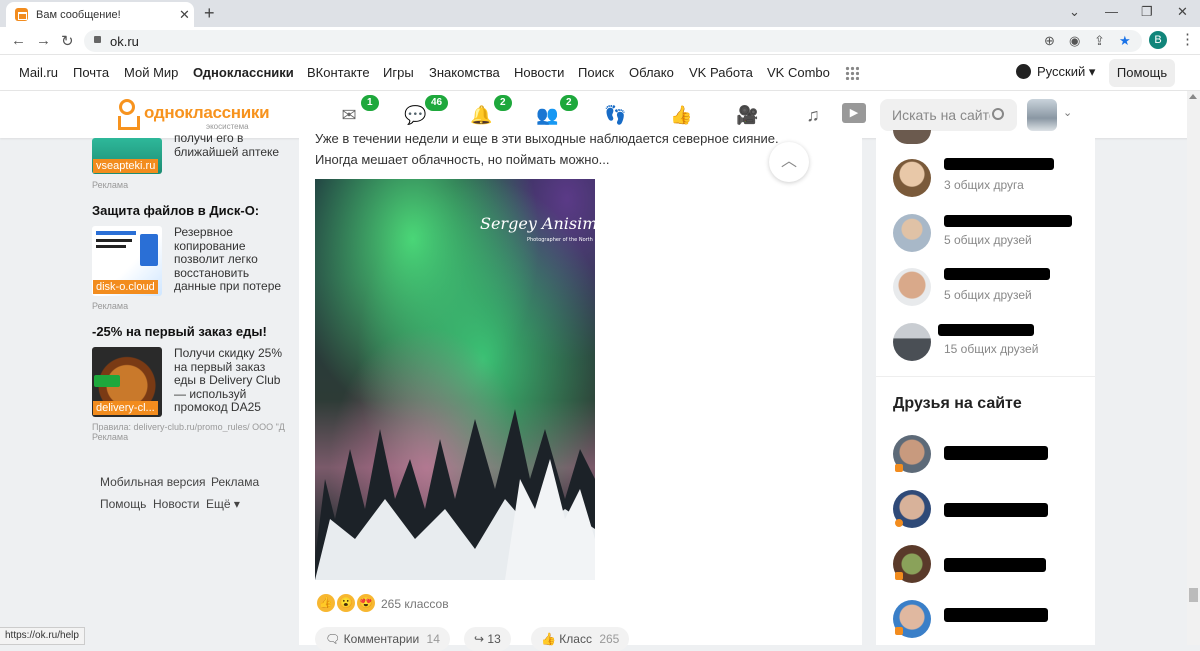  Describe the element at coordinates (398, 72) in the screenshot. I see `portal-link-games: Игры` at that location.